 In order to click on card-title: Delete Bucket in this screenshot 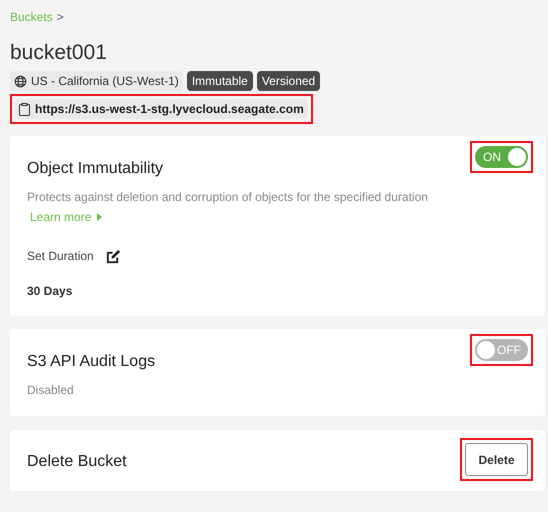, I will do `click(77, 462)`.